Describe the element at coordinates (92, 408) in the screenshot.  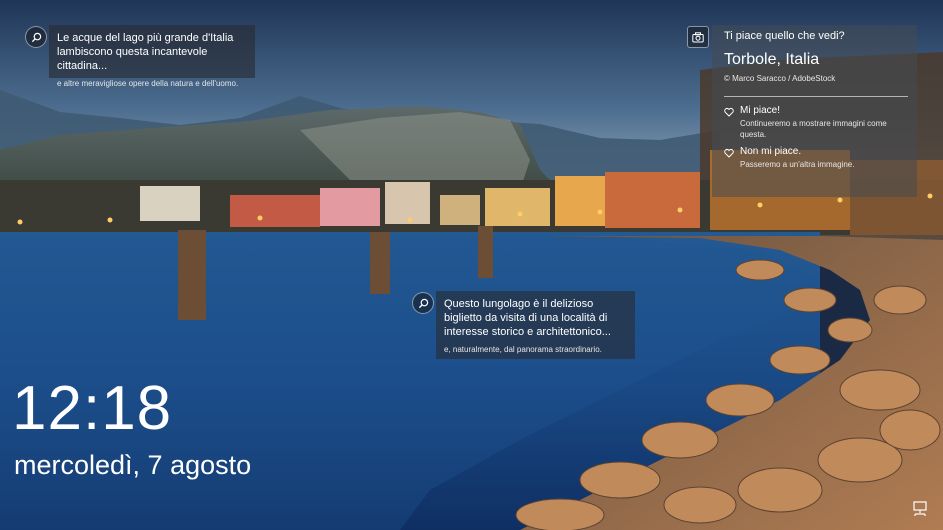
I see `lockscreen-time: 12:18` at that location.